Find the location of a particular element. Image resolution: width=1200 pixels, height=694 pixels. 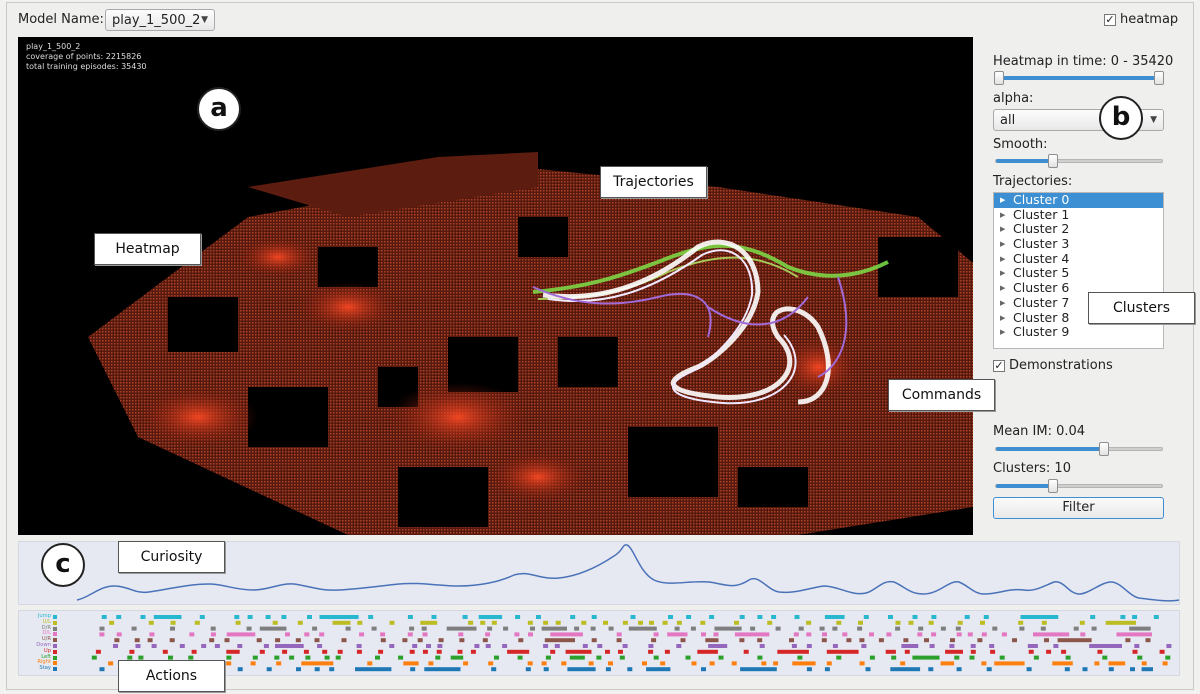

heatmap-time-handle-end is located at coordinates (1159, 78).